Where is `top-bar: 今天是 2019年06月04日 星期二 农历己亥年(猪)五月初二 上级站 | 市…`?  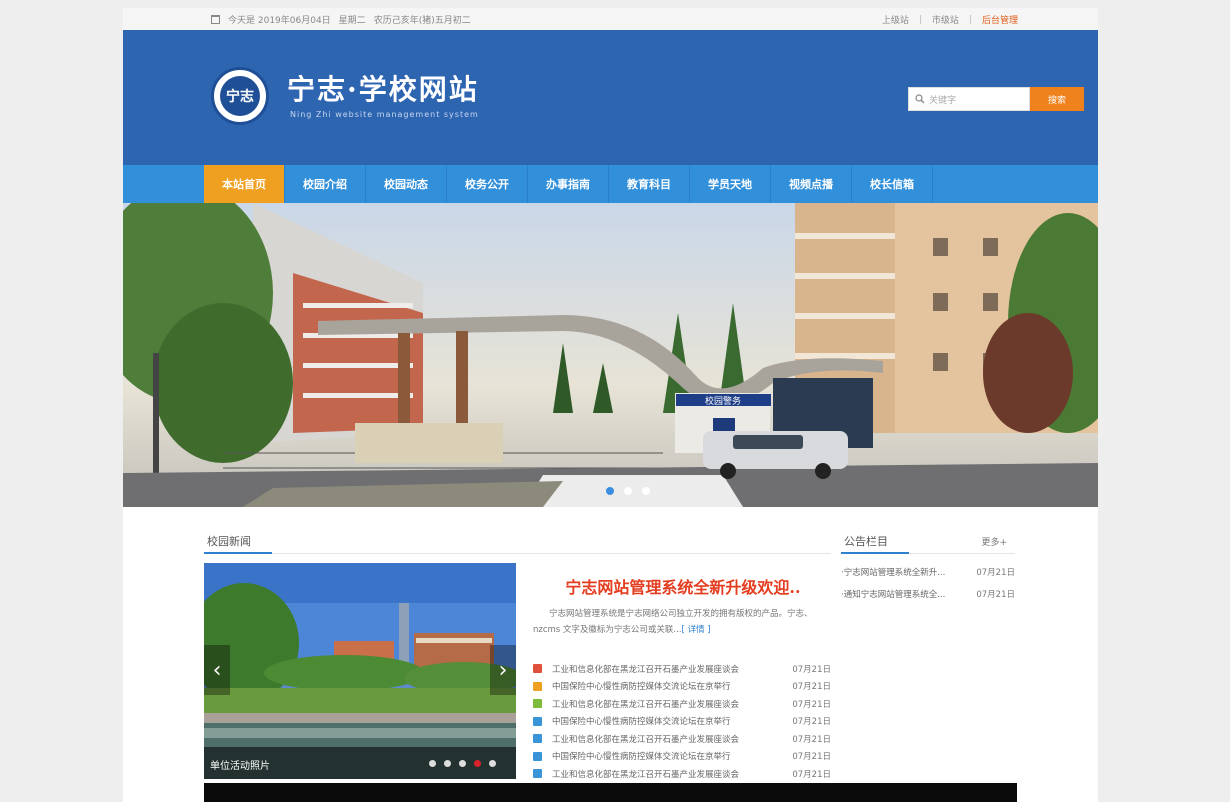 top-bar: 今天是 2019年06月04日 星期二 农历己亥年(猪)五月初二 上级站 | 市… is located at coordinates (610, 19).